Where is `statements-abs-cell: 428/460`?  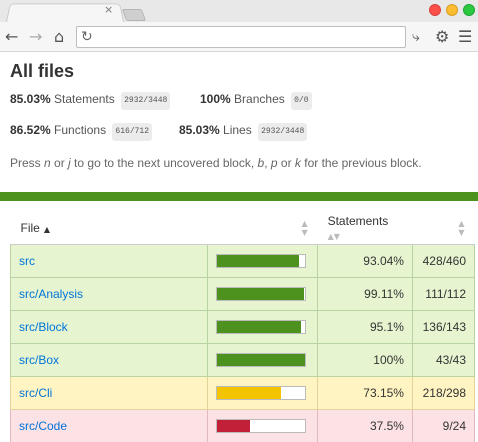 statements-abs-cell: 428/460 is located at coordinates (443, 260).